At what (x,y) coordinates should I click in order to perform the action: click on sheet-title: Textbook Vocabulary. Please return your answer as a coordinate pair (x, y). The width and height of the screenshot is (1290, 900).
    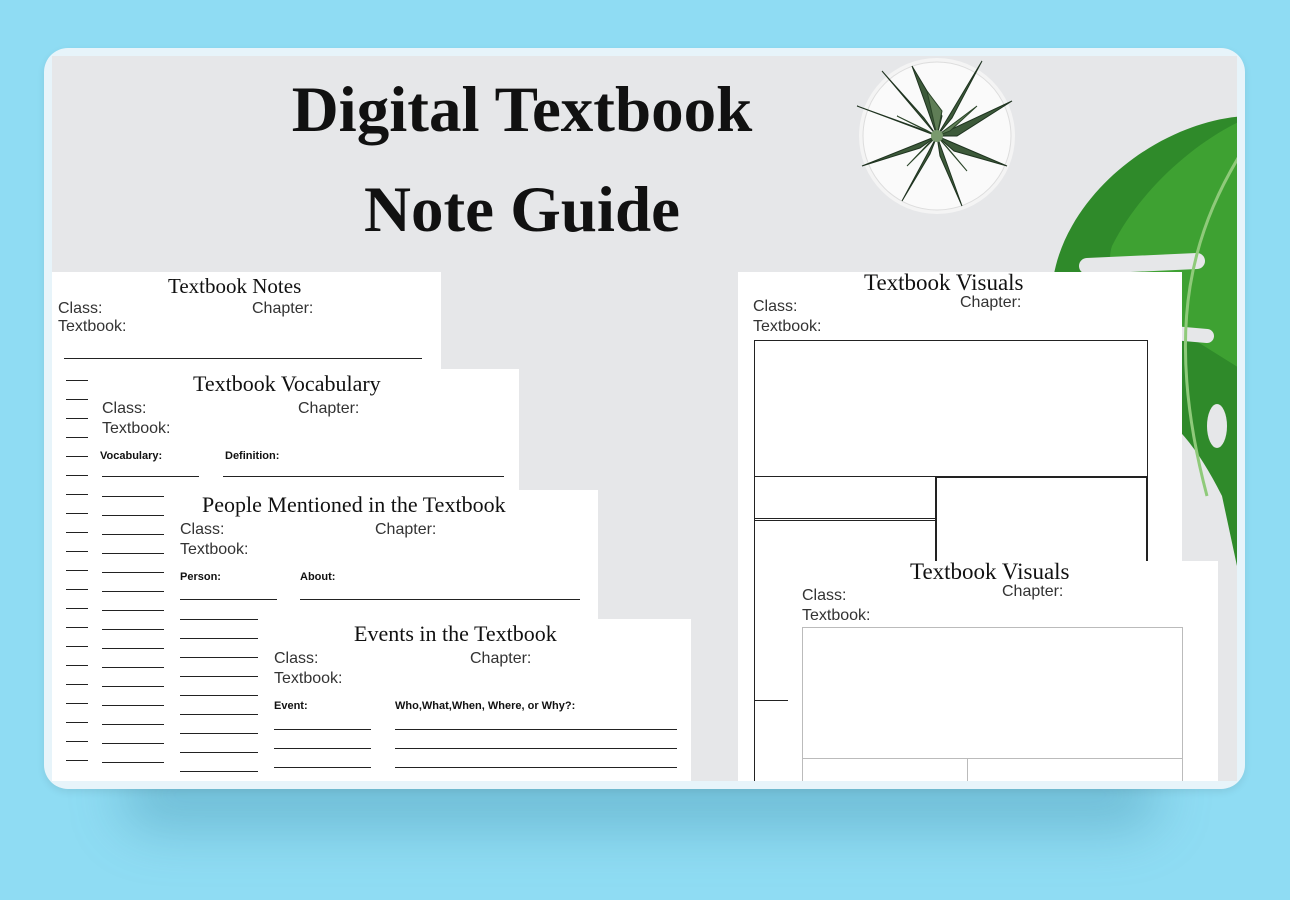
    Looking at the image, I should click on (287, 383).